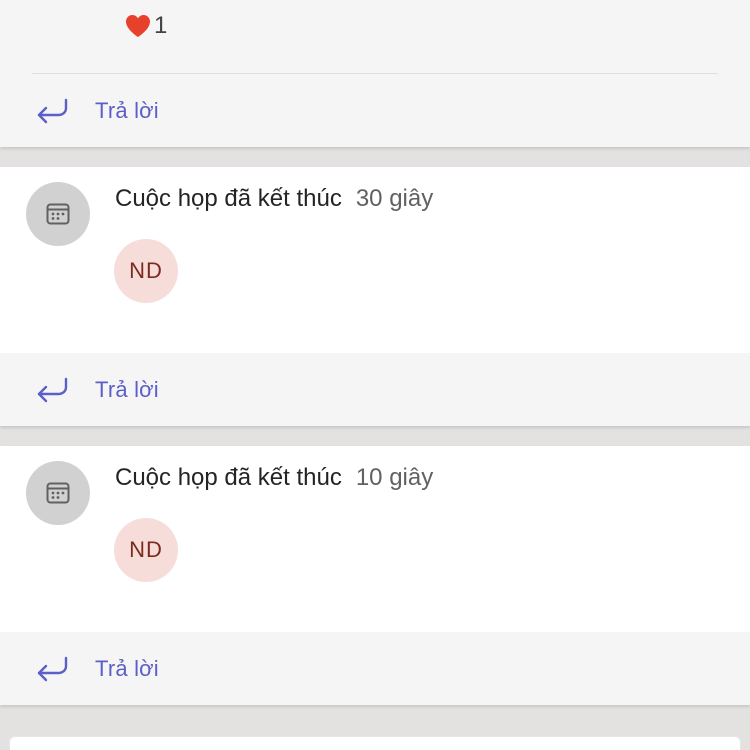 Image resolution: width=750 pixels, height=750 pixels. What do you see at coordinates (138, 26) in the screenshot?
I see `heart-icon` at bounding box center [138, 26].